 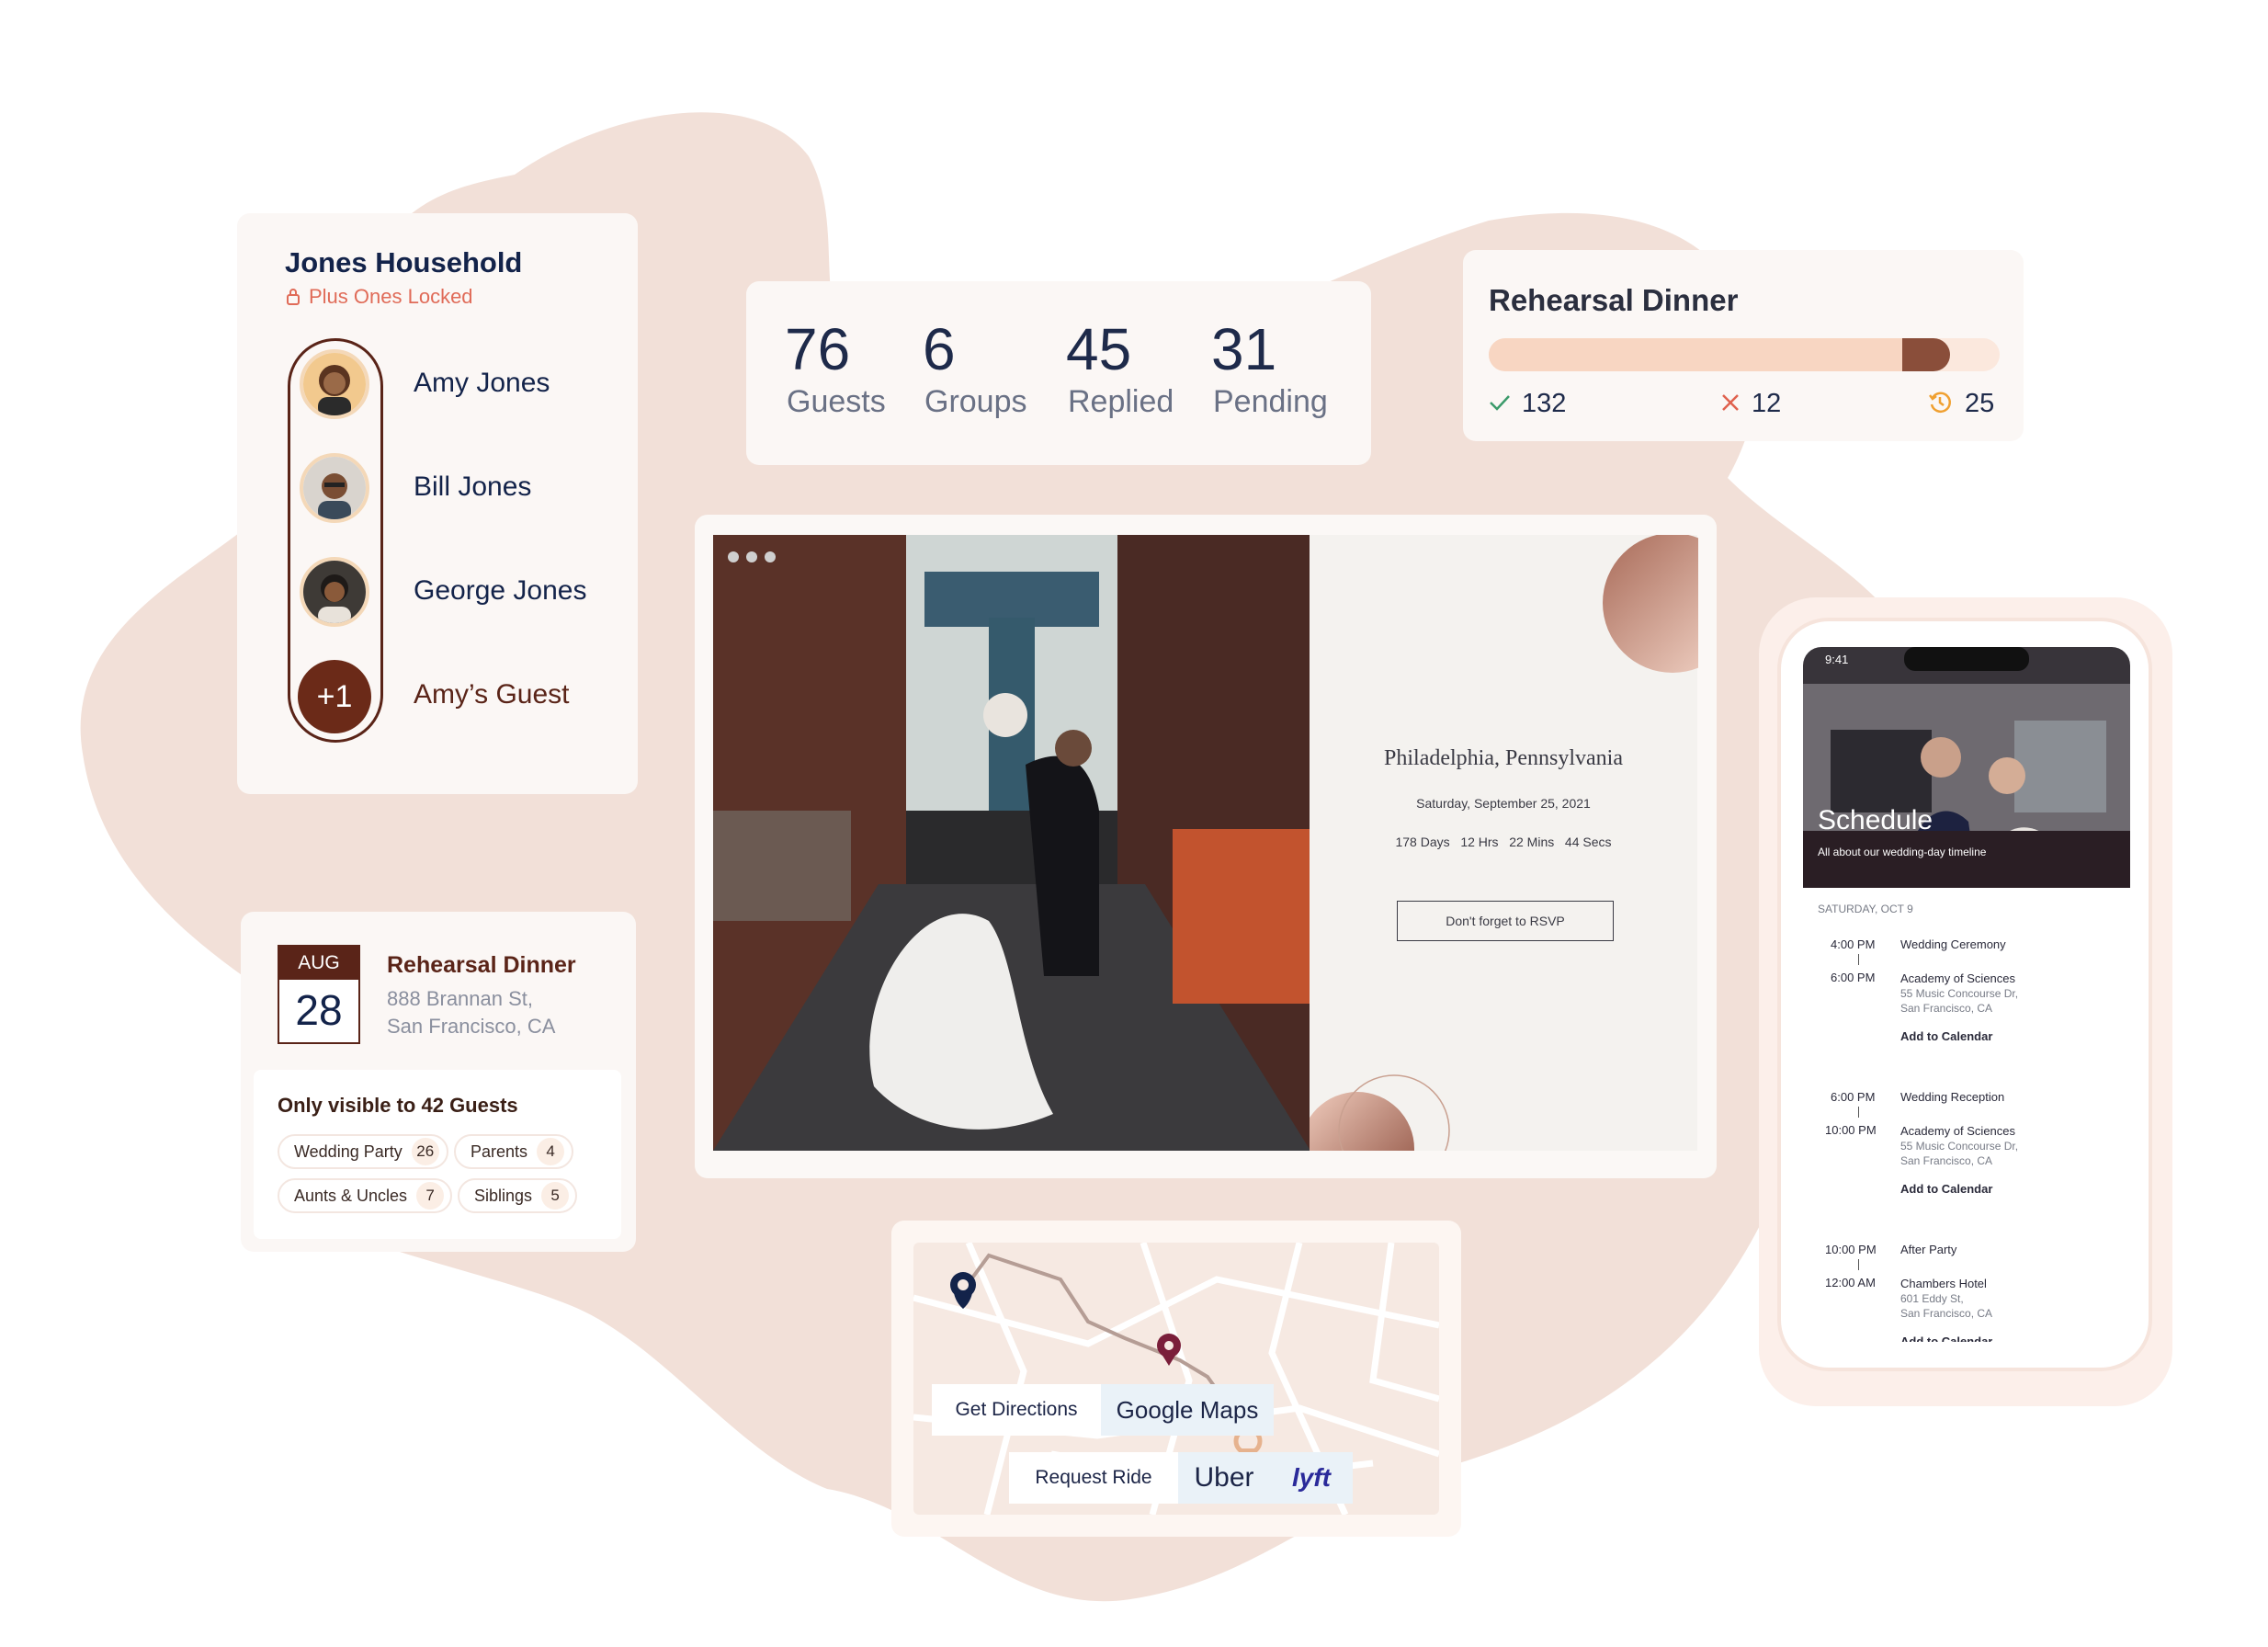 What do you see at coordinates (1532, 842) in the screenshot?
I see `countdown-mins: 22 Mins` at bounding box center [1532, 842].